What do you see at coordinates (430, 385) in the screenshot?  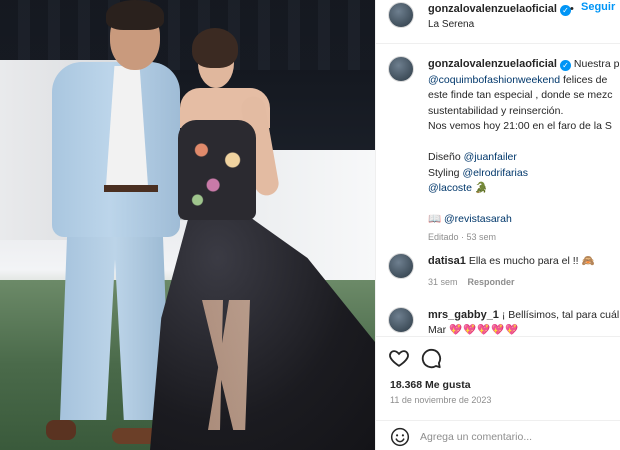 I see `likes-count: 18.368 Me gusta` at bounding box center [430, 385].